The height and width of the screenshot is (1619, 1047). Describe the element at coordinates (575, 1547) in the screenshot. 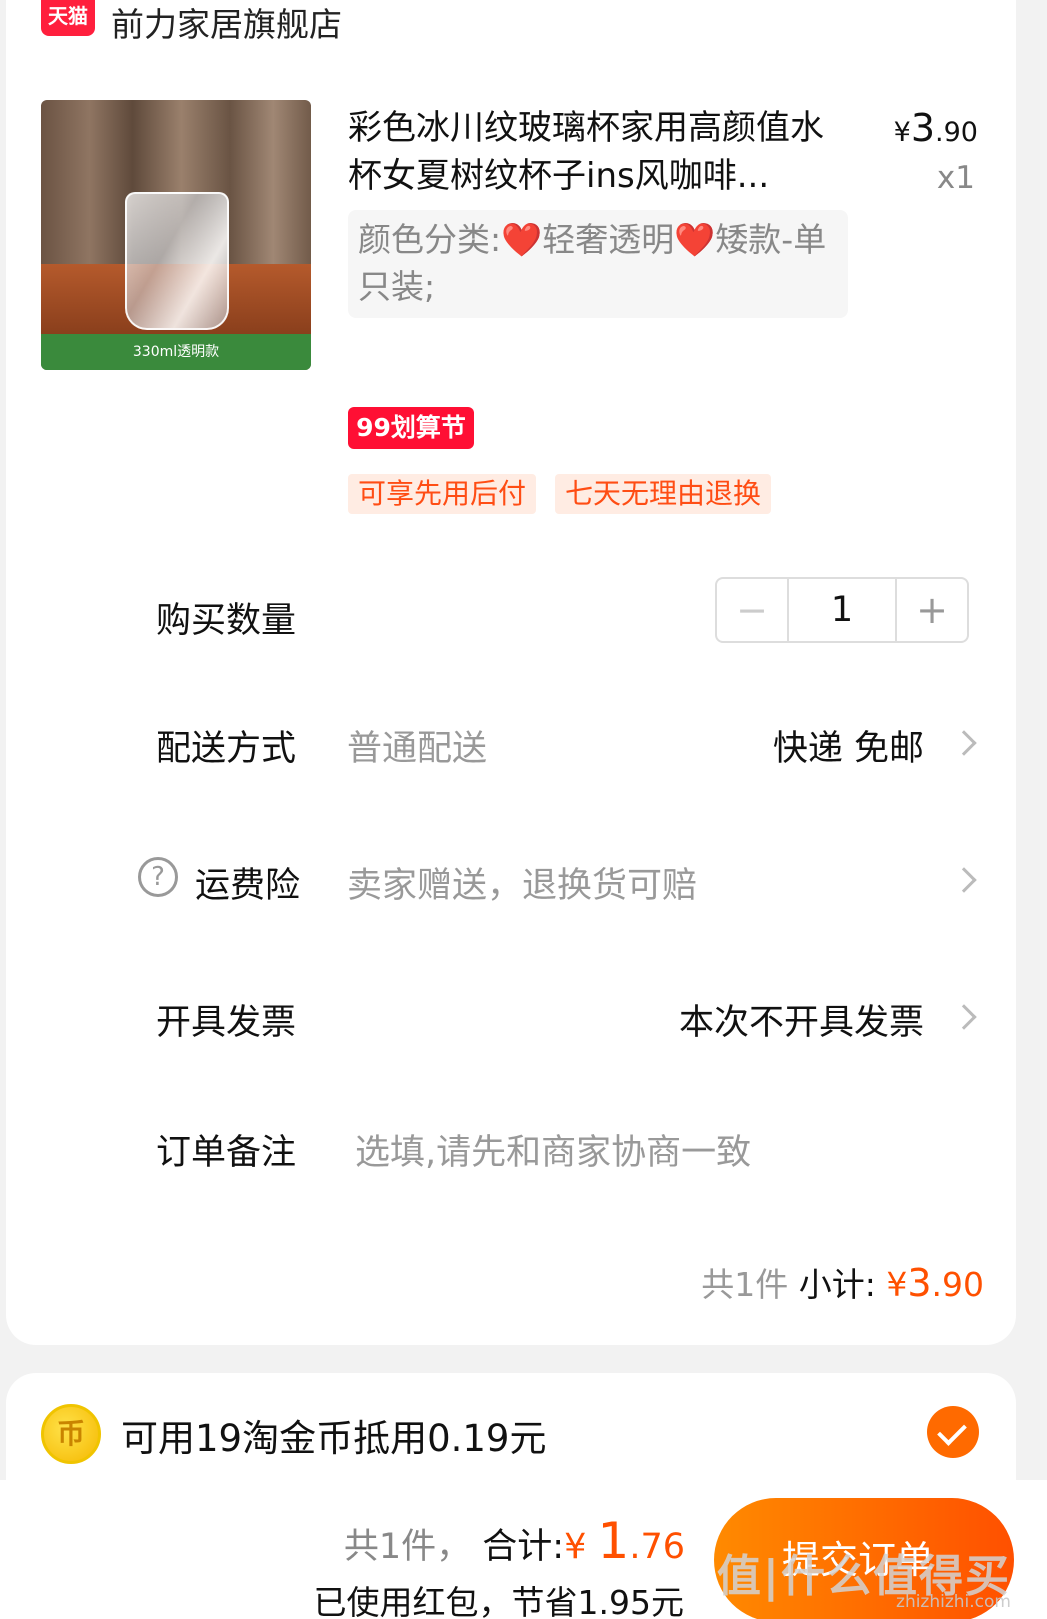

I see `total-currency: ¥` at that location.